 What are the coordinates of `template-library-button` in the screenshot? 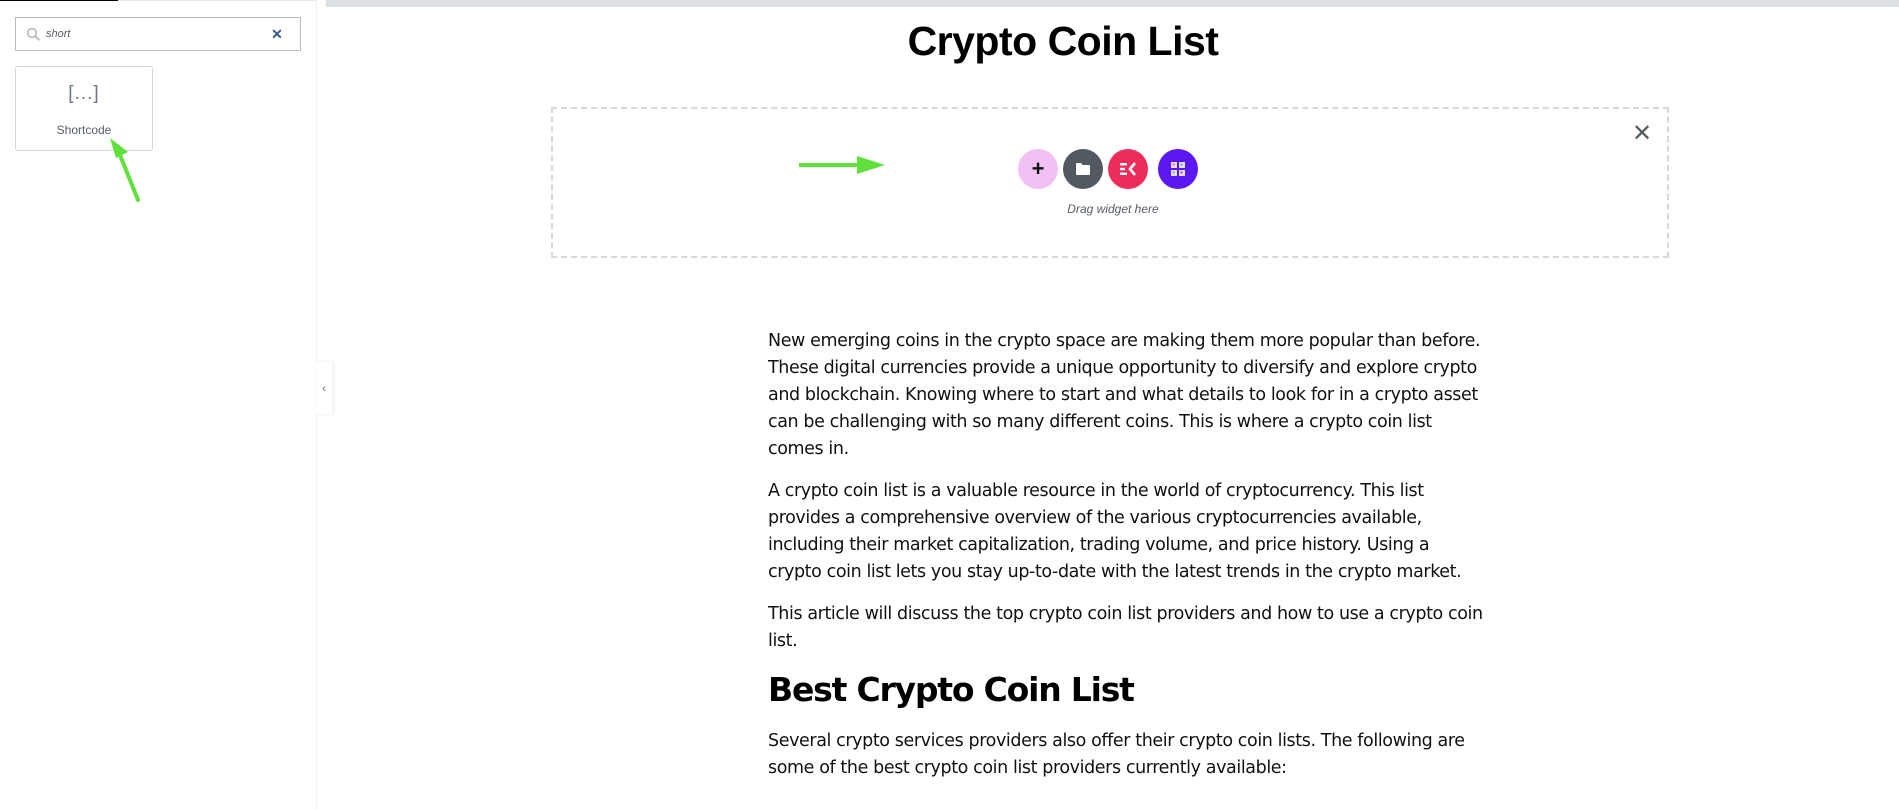 It's located at (1178, 169).